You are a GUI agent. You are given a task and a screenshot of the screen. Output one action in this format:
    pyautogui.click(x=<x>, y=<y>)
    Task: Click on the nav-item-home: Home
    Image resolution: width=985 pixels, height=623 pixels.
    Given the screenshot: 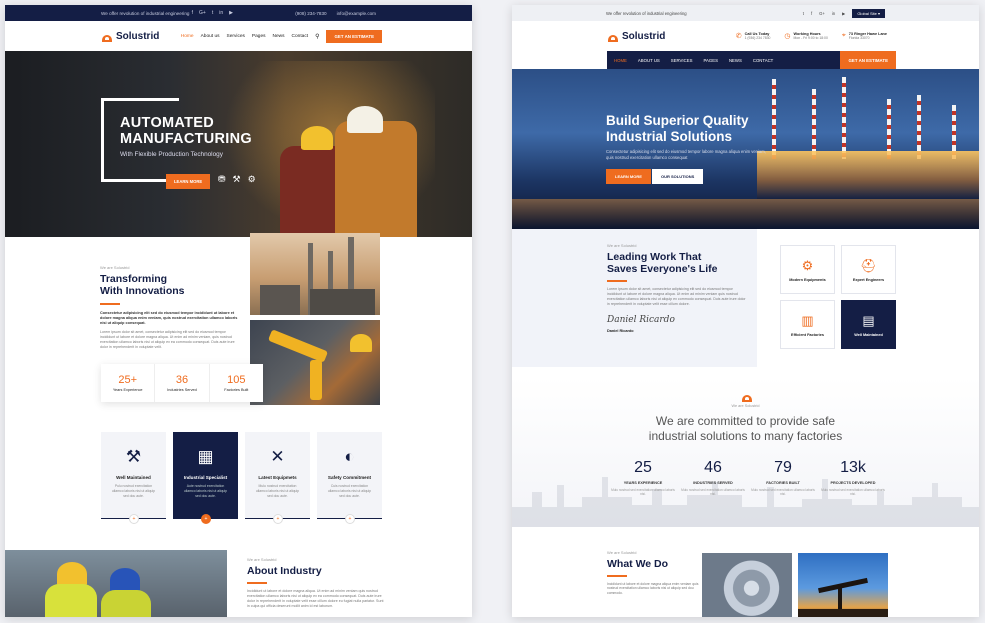 What is the action you would take?
    pyautogui.click(x=187, y=36)
    